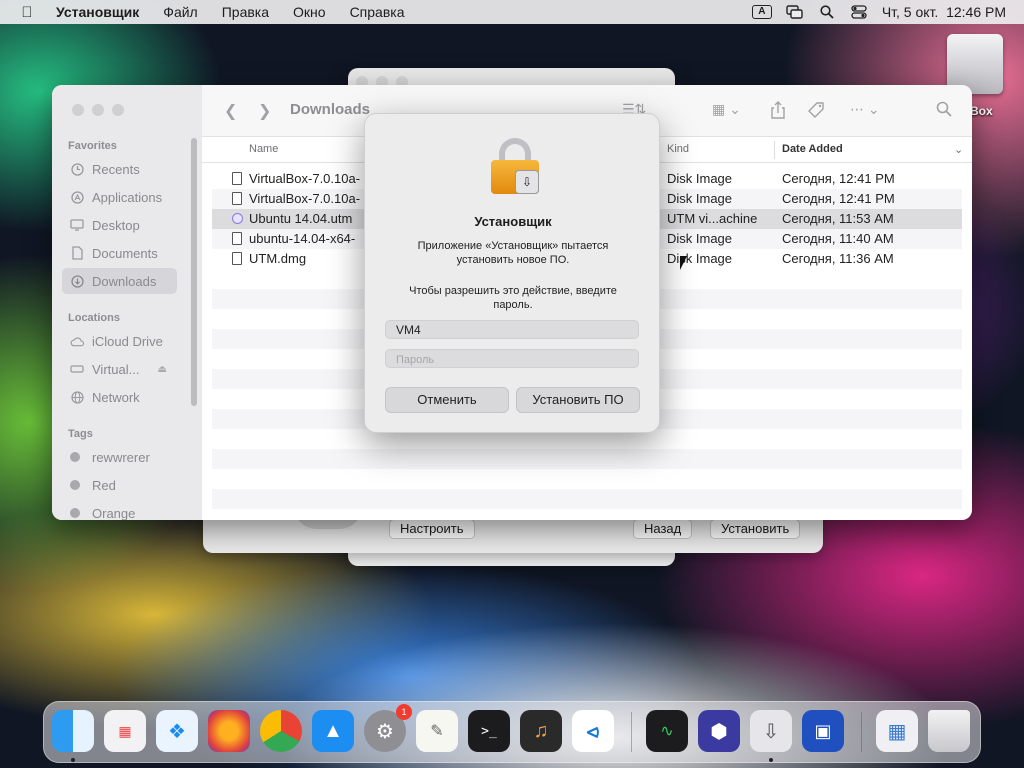 This screenshot has width=1024, height=768. What do you see at coordinates (119, 281) in the screenshot?
I see `sidebar-item-downloads: Downloads` at bounding box center [119, 281].